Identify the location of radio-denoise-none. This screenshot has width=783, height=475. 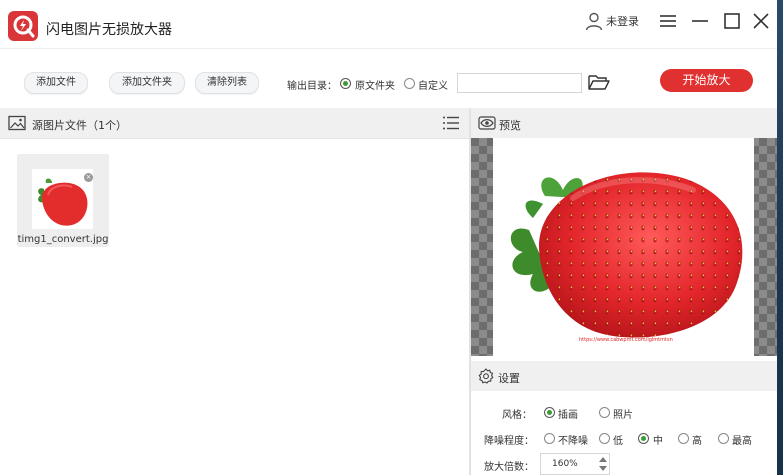
(549, 438).